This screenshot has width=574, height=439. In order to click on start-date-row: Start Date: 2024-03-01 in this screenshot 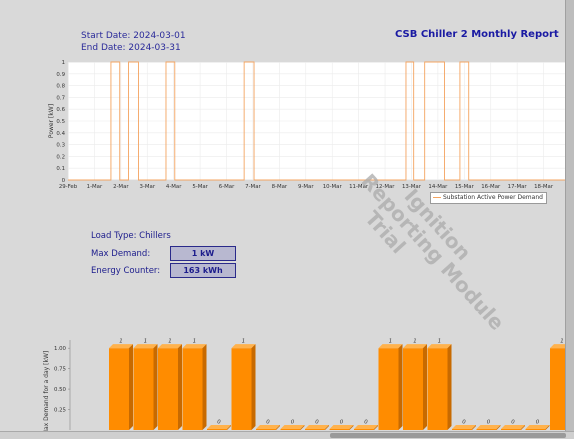, I will do `click(133, 36)`.